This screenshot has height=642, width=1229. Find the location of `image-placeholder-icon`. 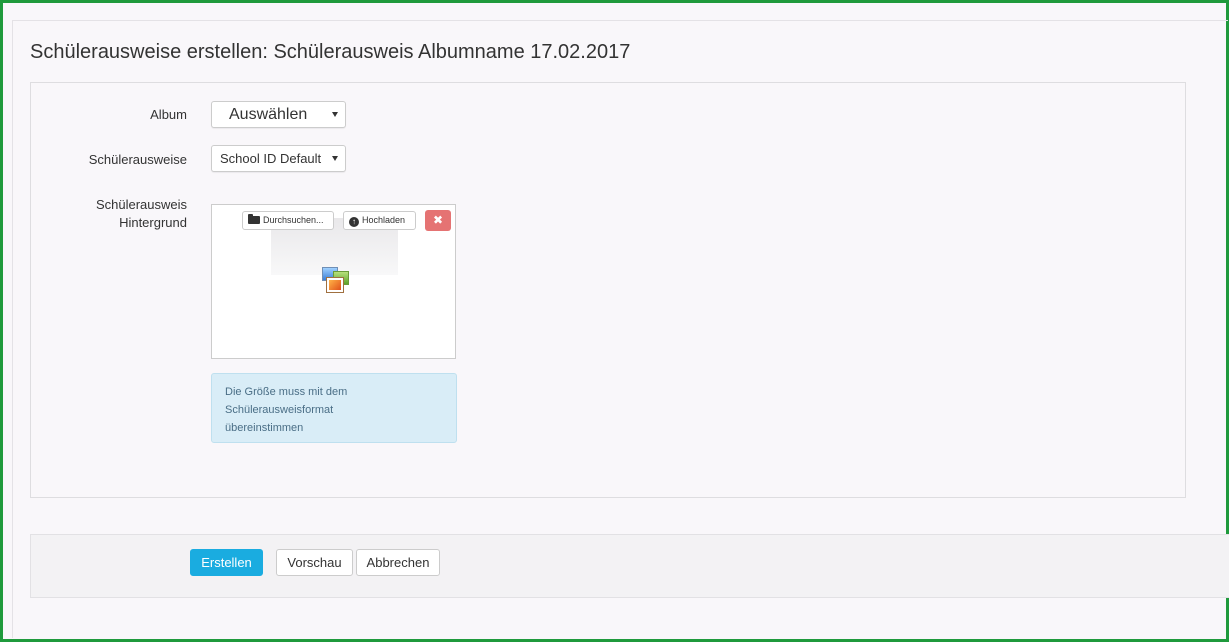

image-placeholder-icon is located at coordinates (336, 281).